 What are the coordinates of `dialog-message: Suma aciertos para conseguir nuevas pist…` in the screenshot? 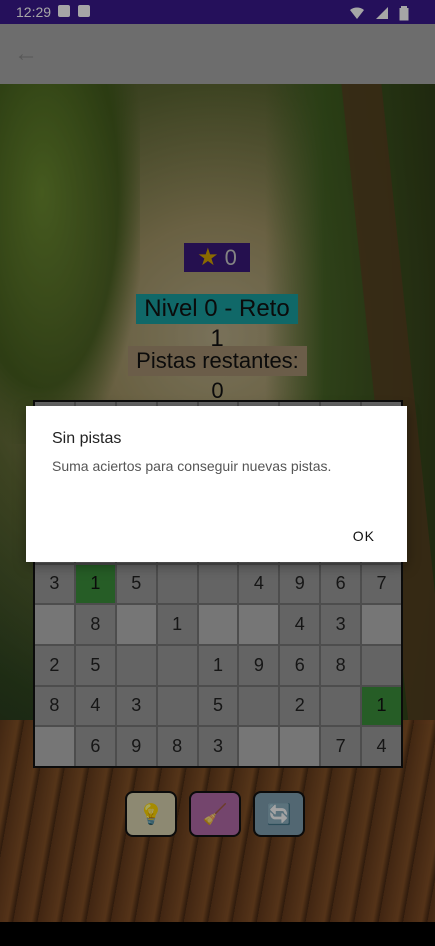 It's located at (192, 466).